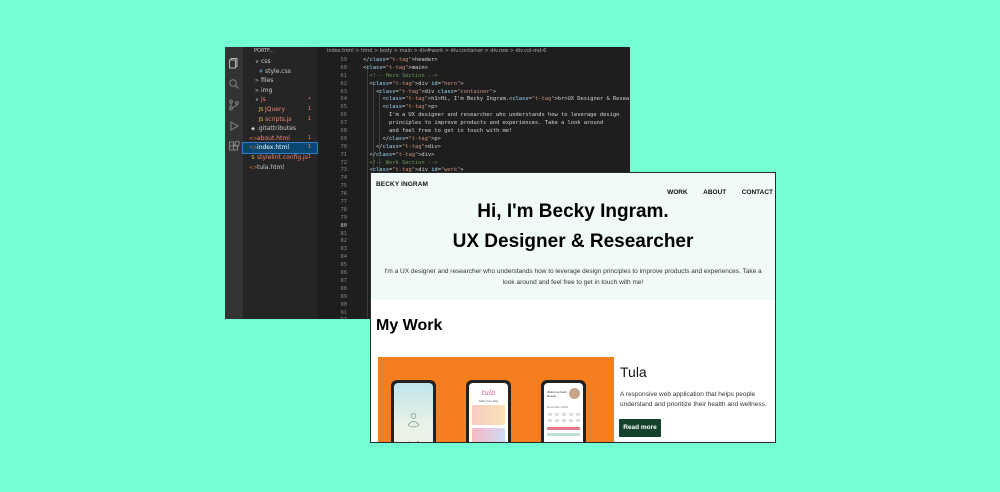 This screenshot has height=492, width=1000. What do you see at coordinates (271, 167) in the screenshot?
I see `file-tree-label: tula.html` at bounding box center [271, 167].